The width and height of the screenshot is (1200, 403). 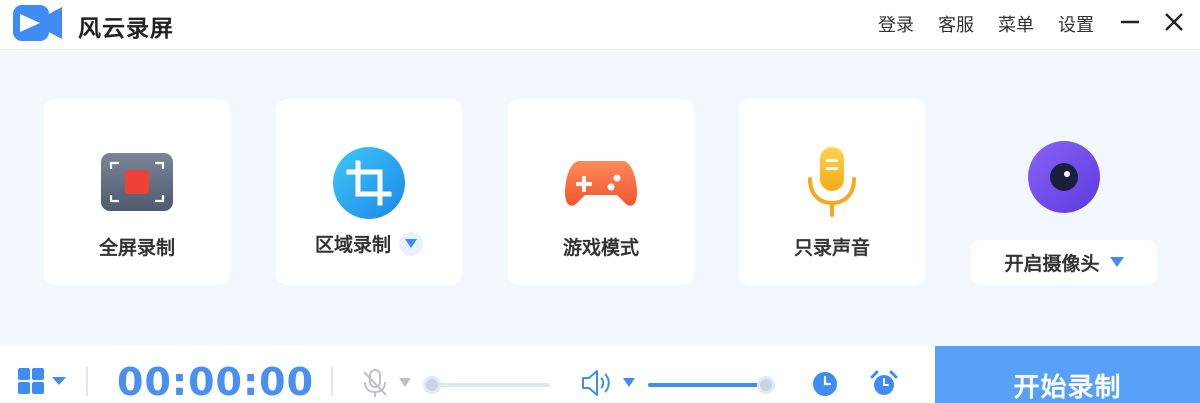 I want to click on mode-card-audio: 只录声音, so click(x=832, y=192).